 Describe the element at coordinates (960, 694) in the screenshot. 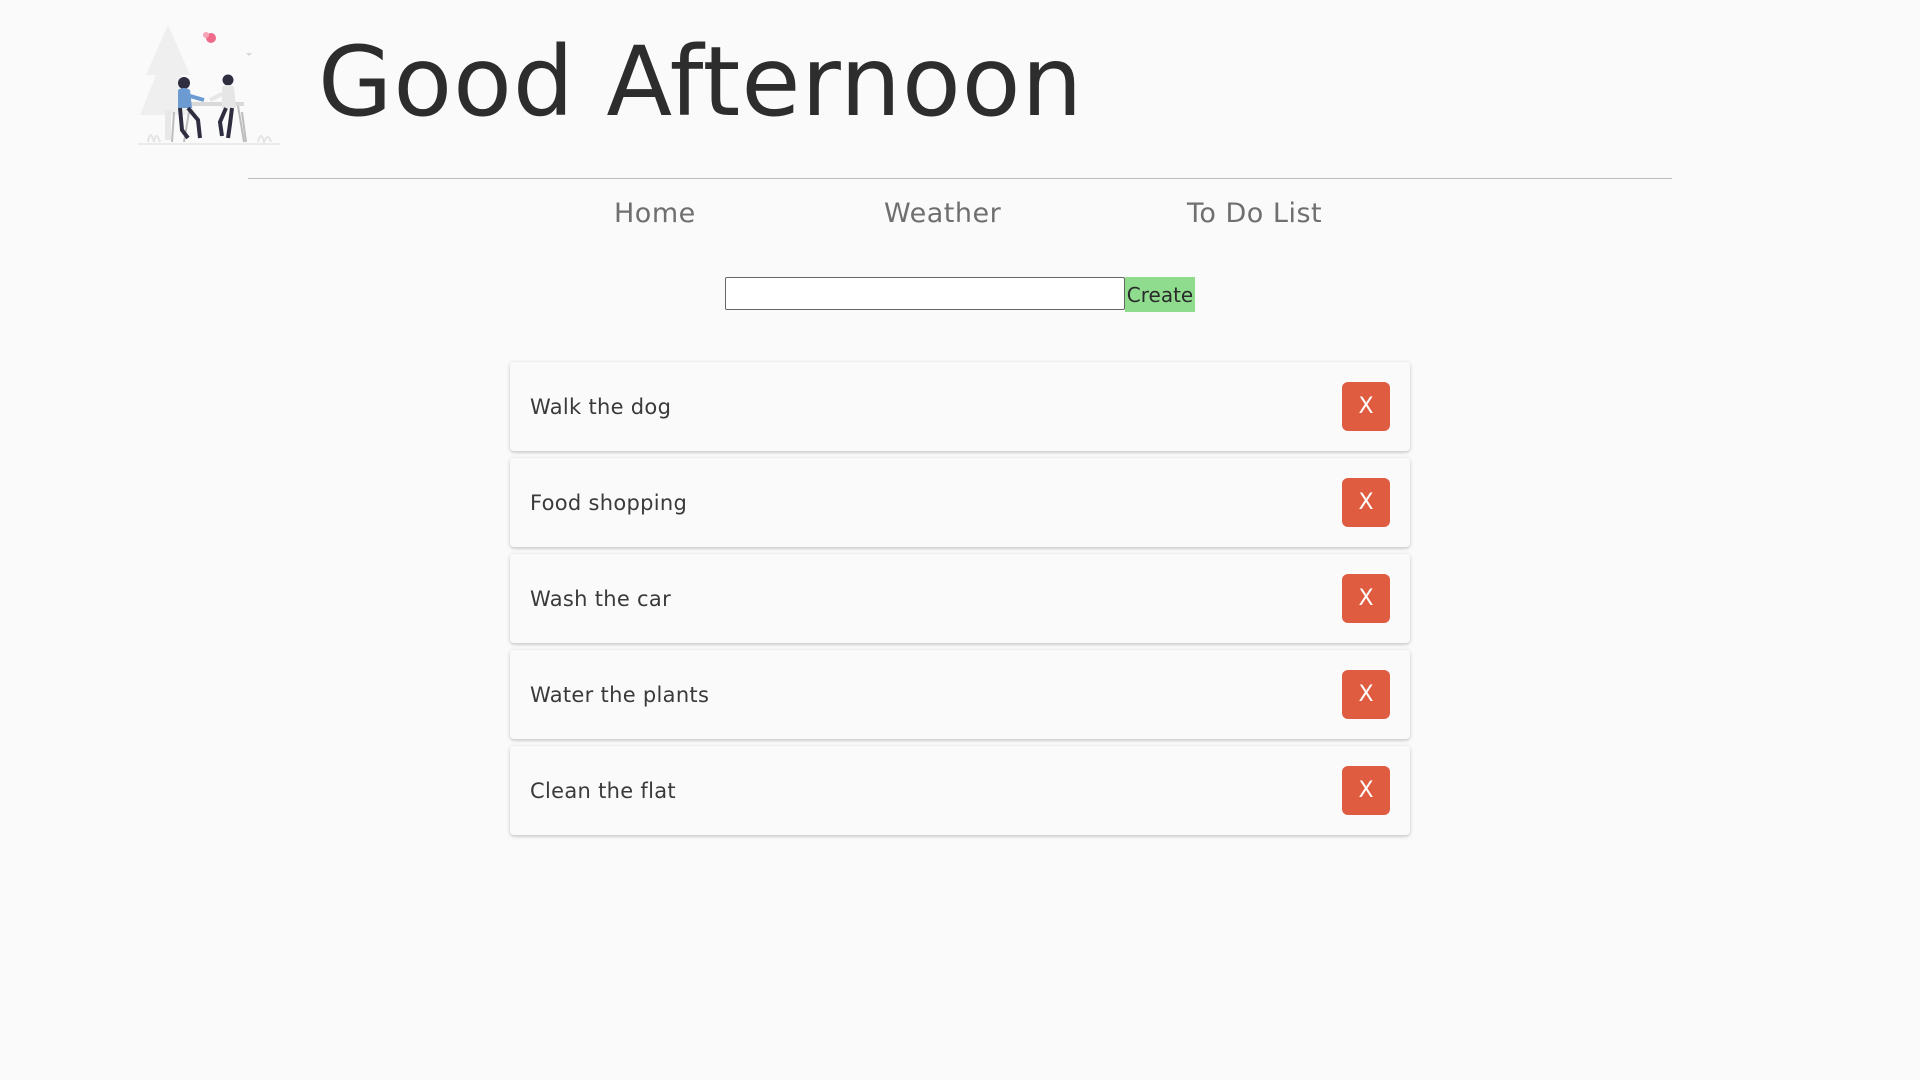

I see `task-item: Water the plants X` at that location.